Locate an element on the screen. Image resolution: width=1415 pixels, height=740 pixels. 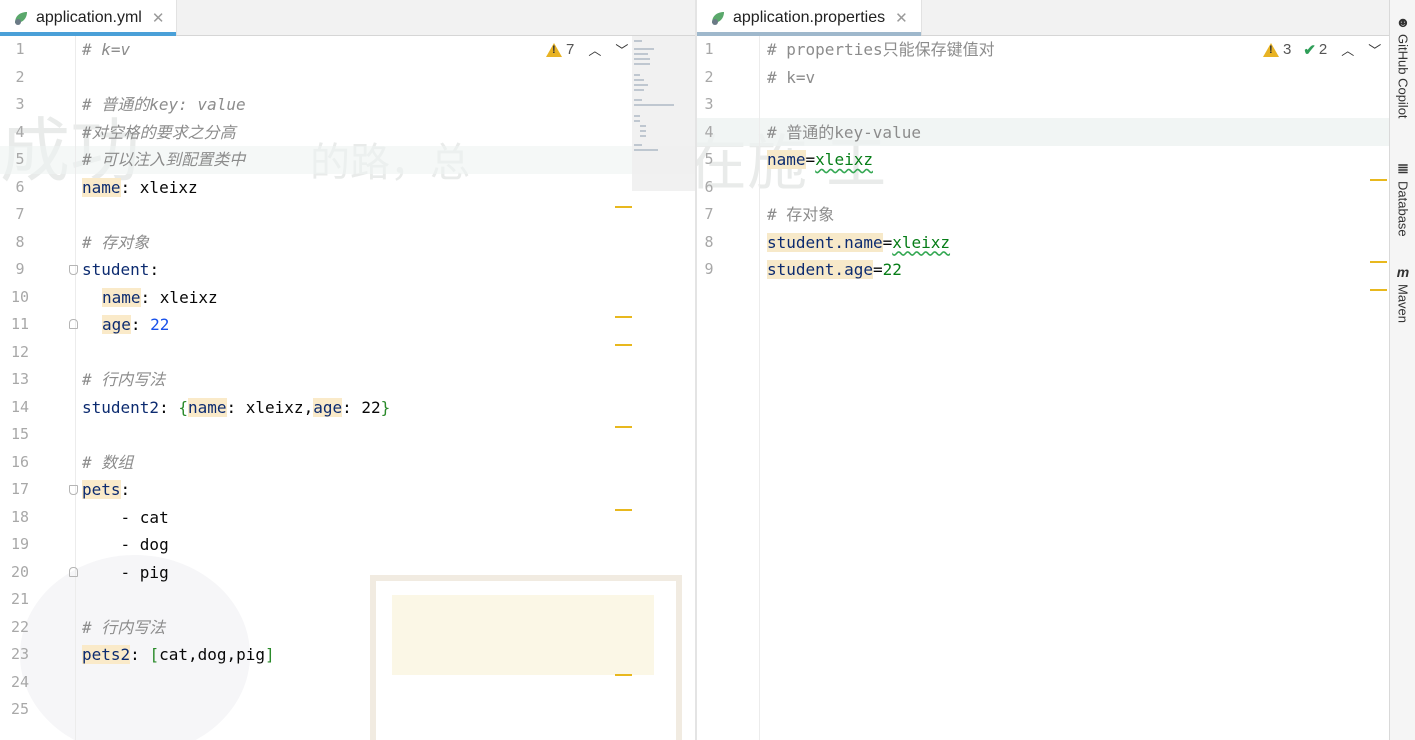
equals-sign: = is located at coordinates (810, 159).